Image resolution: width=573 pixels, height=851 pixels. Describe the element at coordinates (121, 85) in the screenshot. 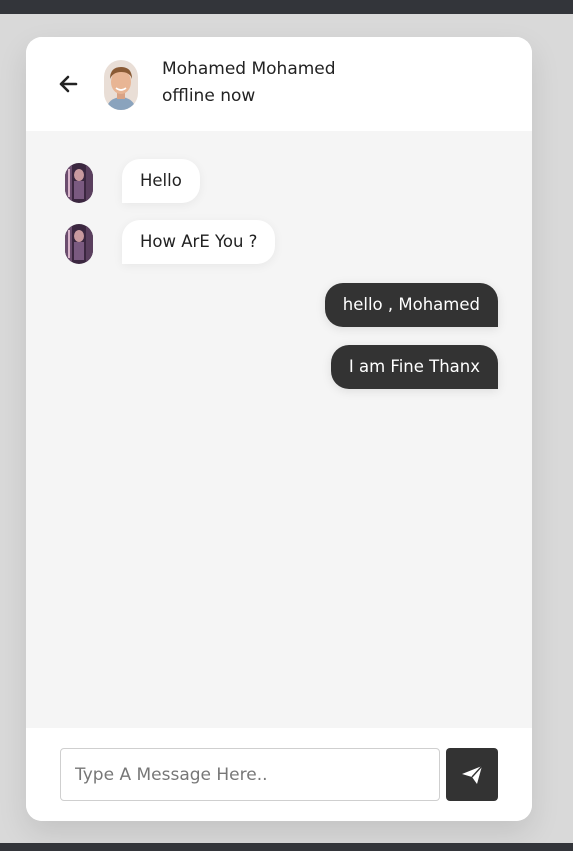

I see `contact-avatar` at that location.